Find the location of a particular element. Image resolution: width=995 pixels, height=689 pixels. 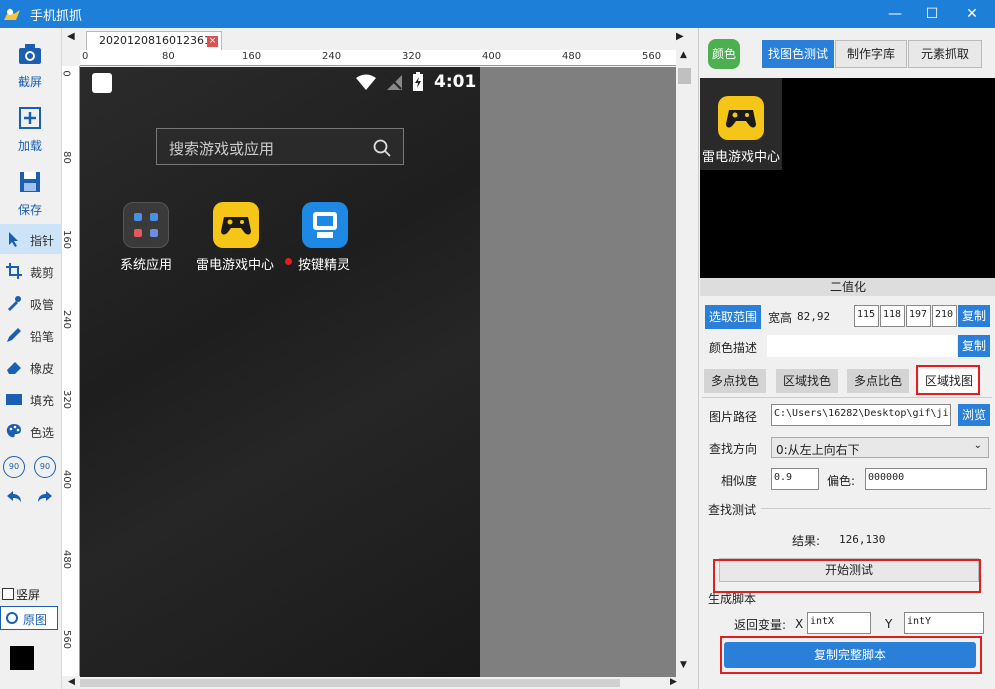

fill-icon is located at coordinates (14, 399).